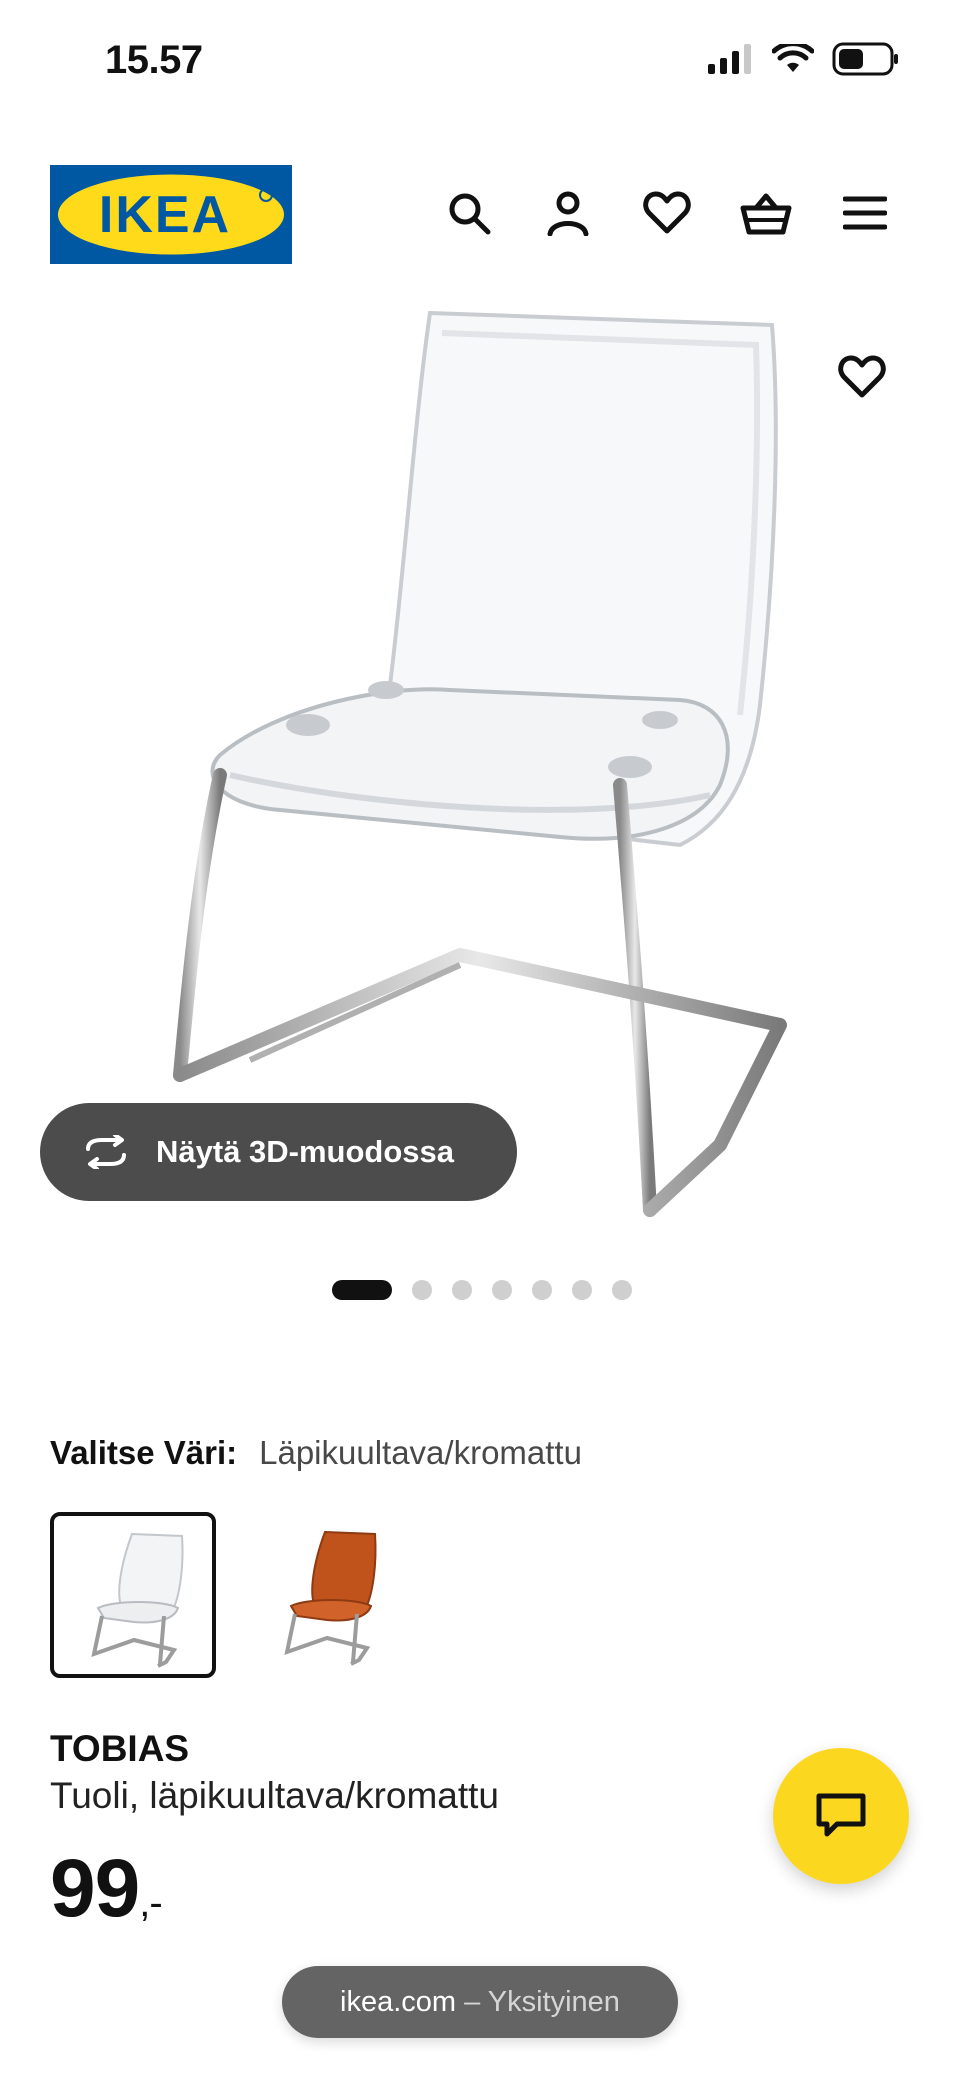 The height and width of the screenshot is (2078, 960). Describe the element at coordinates (865, 59) in the screenshot. I see `battery-icon` at that location.